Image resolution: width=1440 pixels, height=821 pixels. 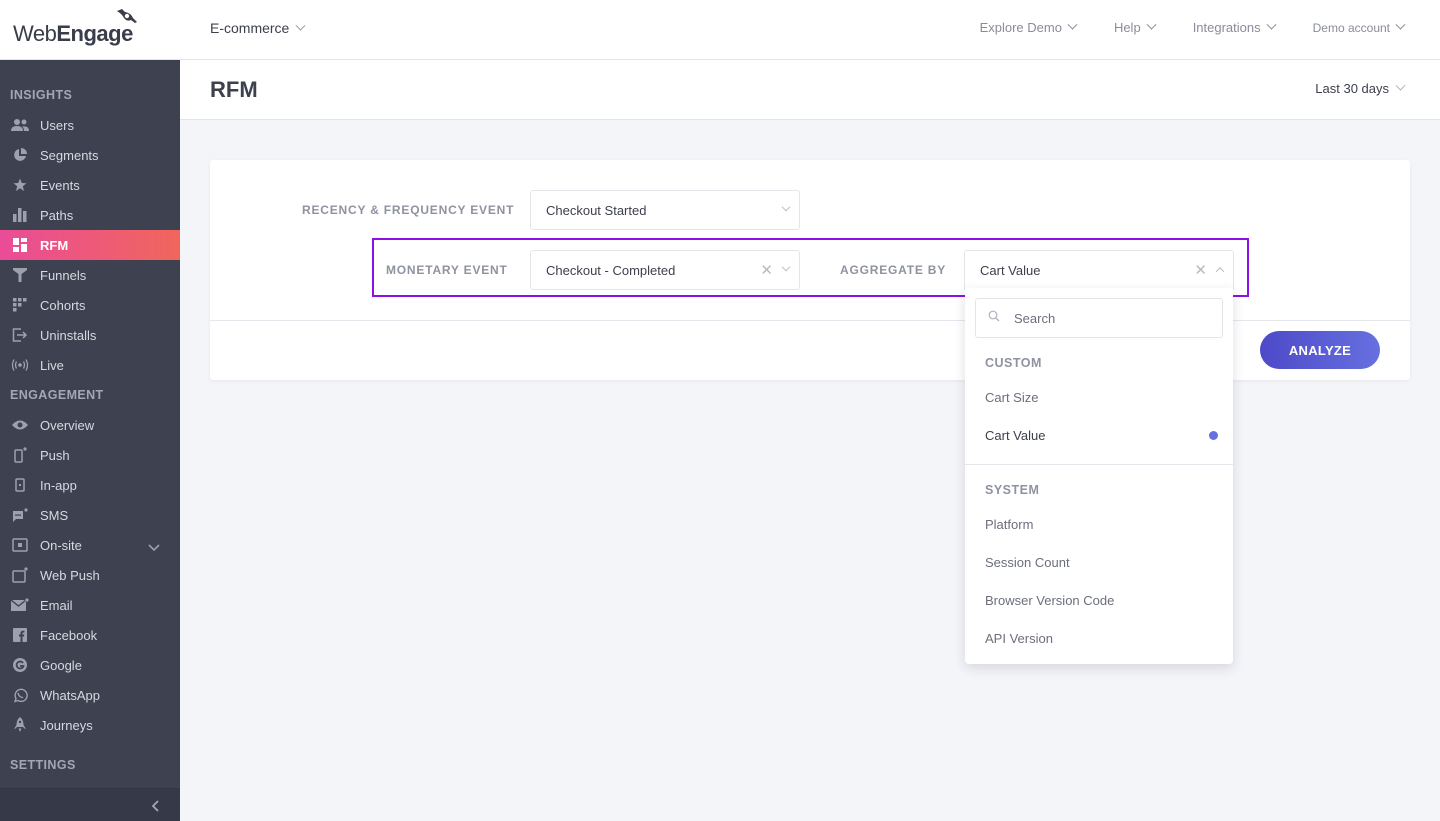 I want to click on analyze-button: ANALYZE, so click(x=1320, y=350).